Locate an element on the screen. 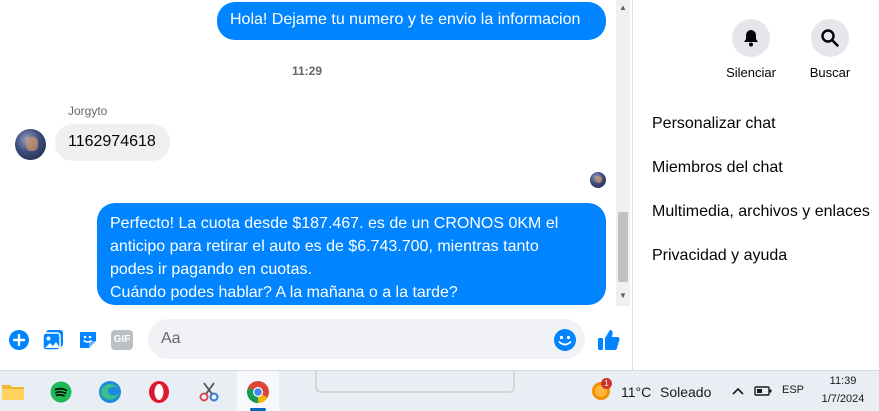  like-icon is located at coordinates (609, 340).